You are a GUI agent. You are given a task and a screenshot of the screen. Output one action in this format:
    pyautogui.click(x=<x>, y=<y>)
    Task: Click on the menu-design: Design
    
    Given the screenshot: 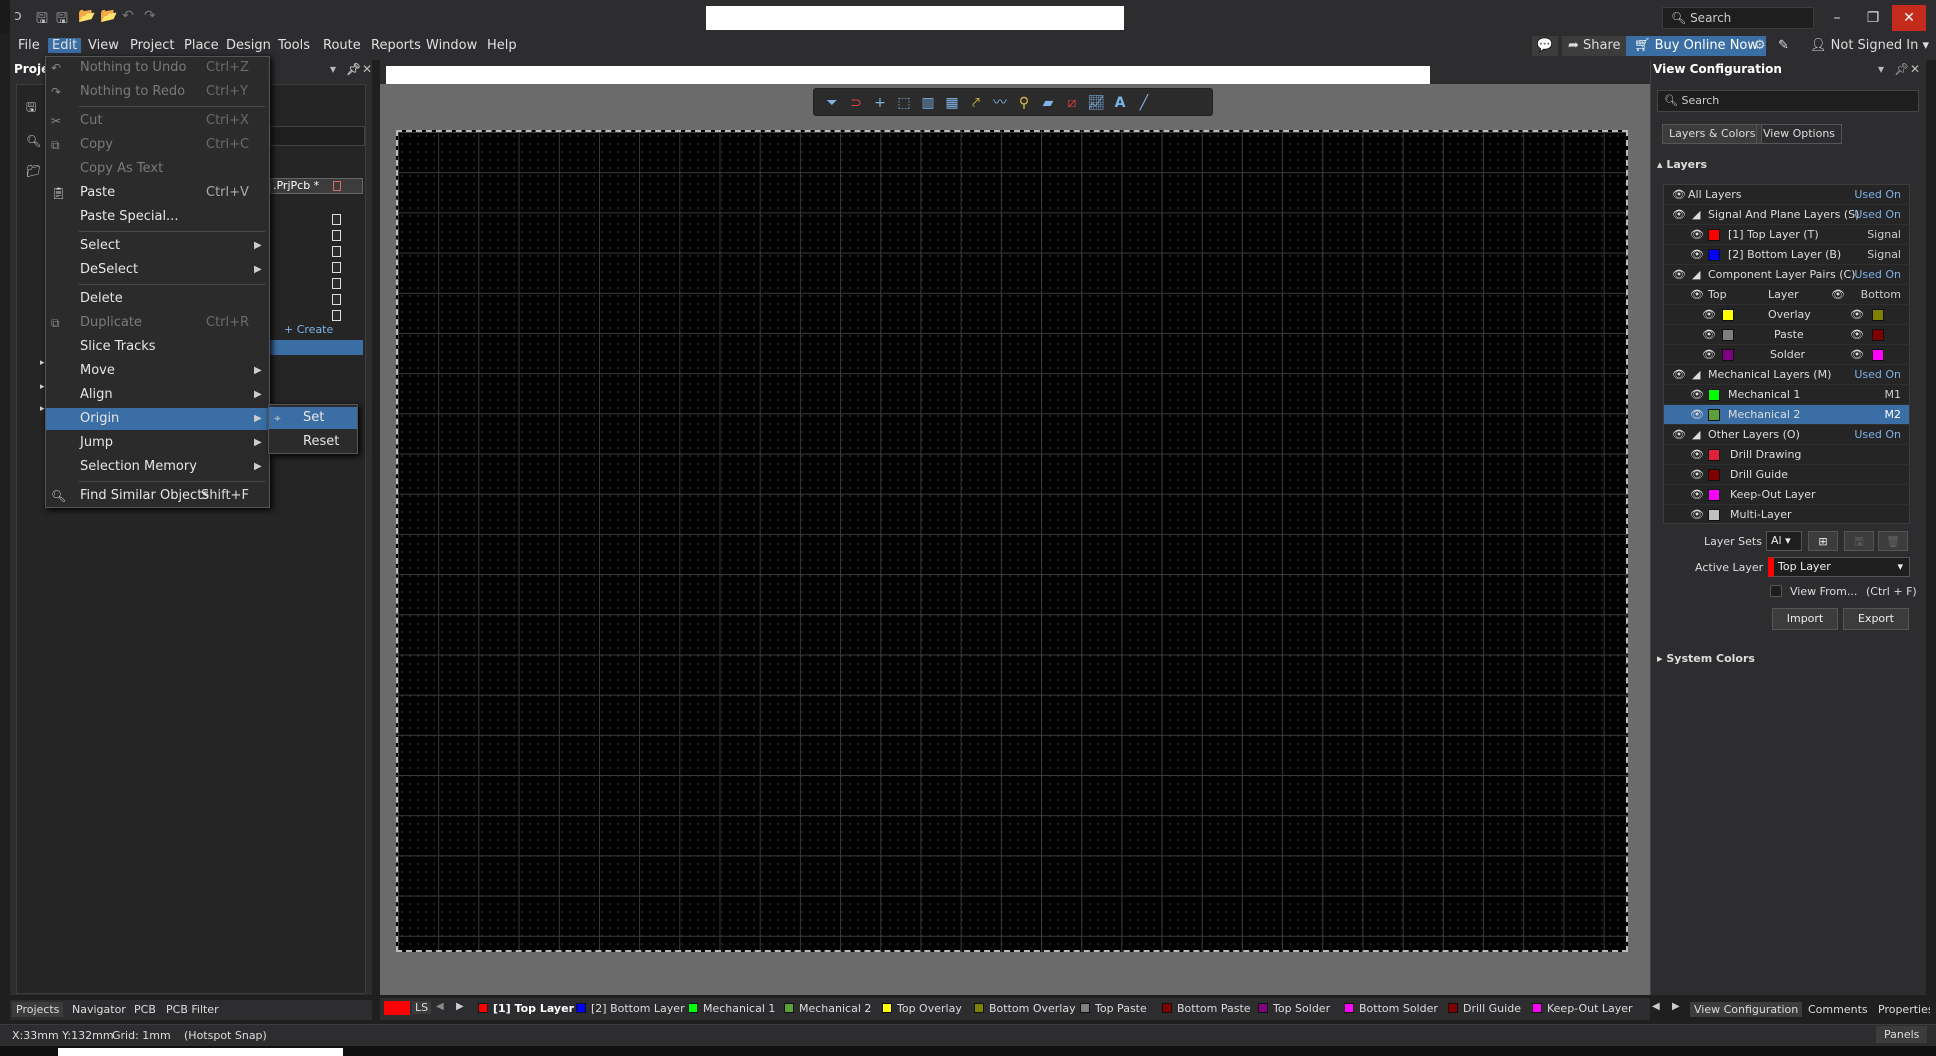 What is the action you would take?
    pyautogui.click(x=248, y=45)
    